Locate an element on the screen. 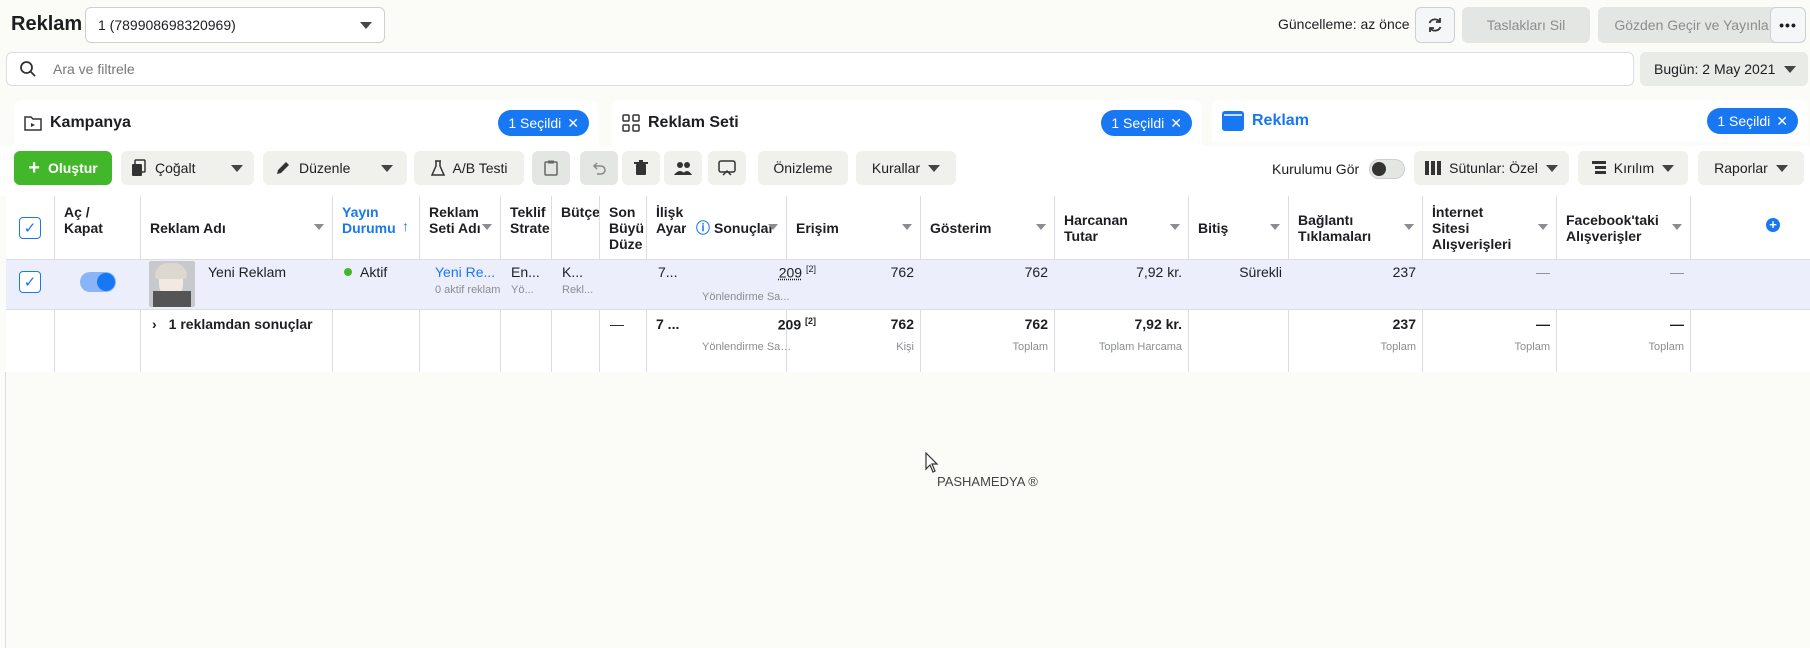  delivery-label: Aktif is located at coordinates (374, 272).